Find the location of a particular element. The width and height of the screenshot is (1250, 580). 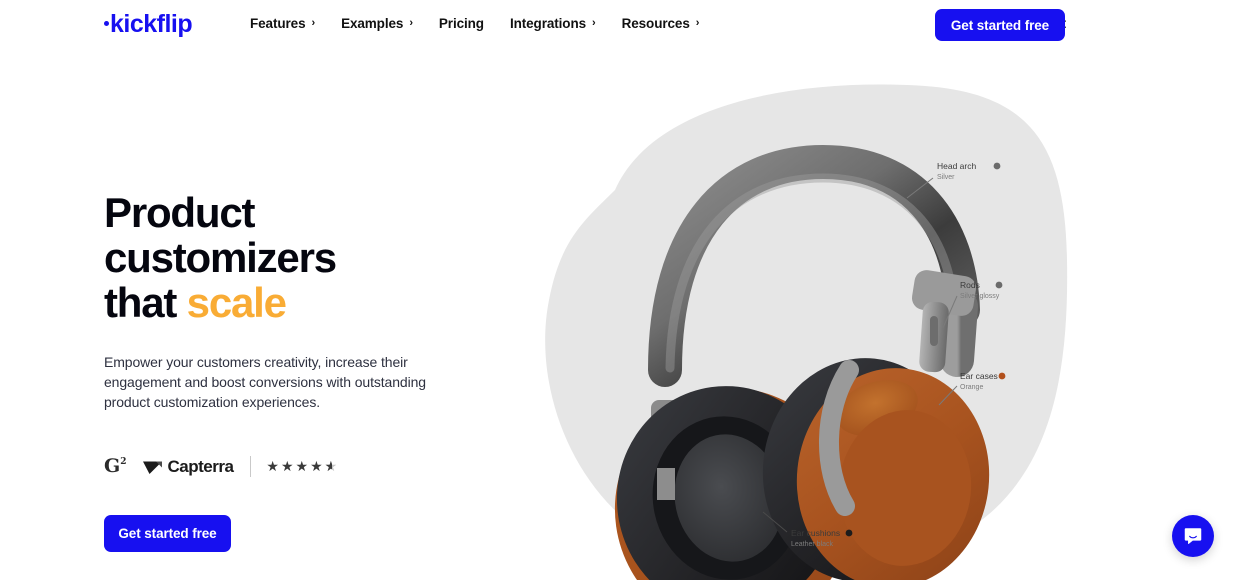

star-rating: ★ ★ ★ ★ ★ ★ is located at coordinates (302, 466).